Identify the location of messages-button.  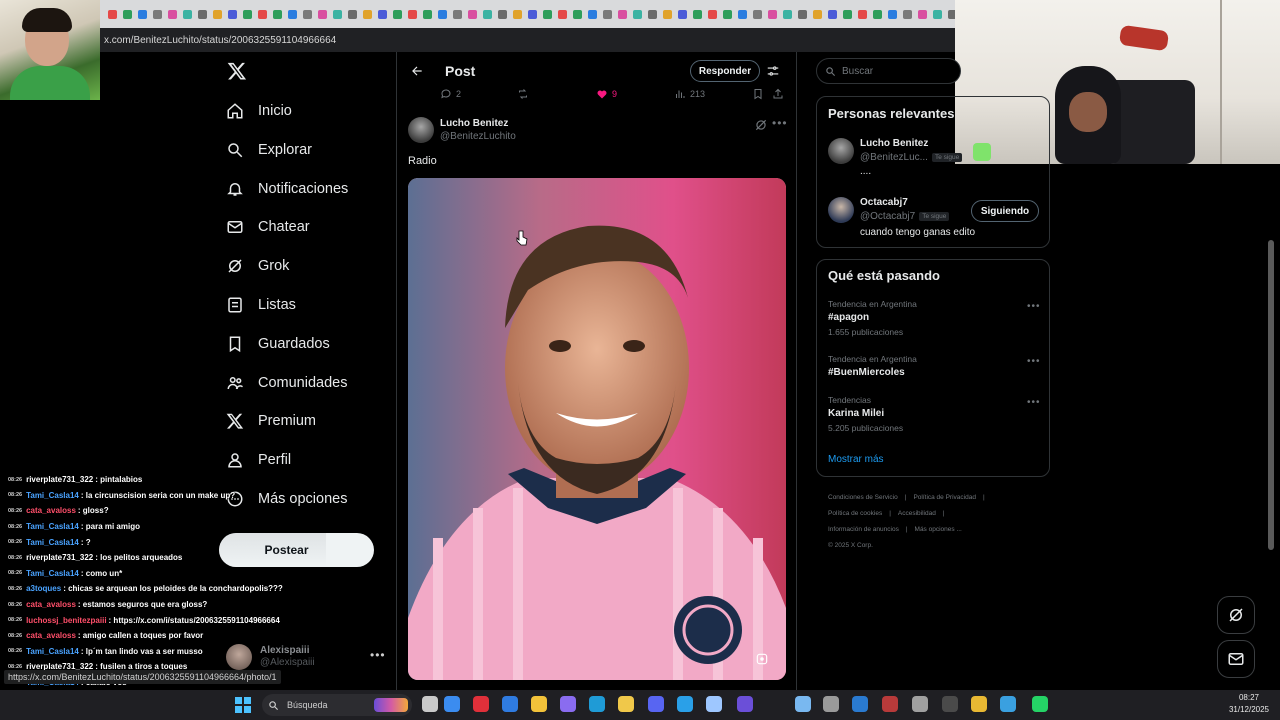
(1236, 659).